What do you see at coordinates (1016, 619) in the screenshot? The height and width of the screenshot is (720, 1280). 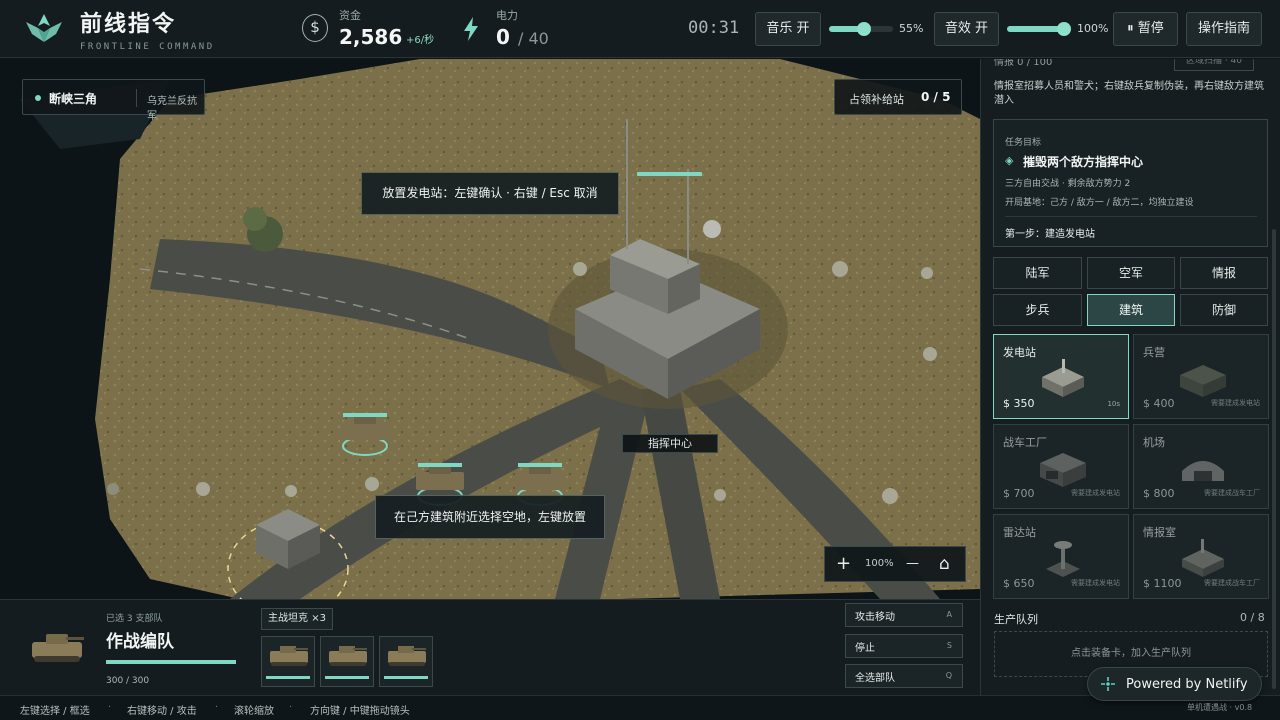 I see `queue-label: 生产队列` at bounding box center [1016, 619].